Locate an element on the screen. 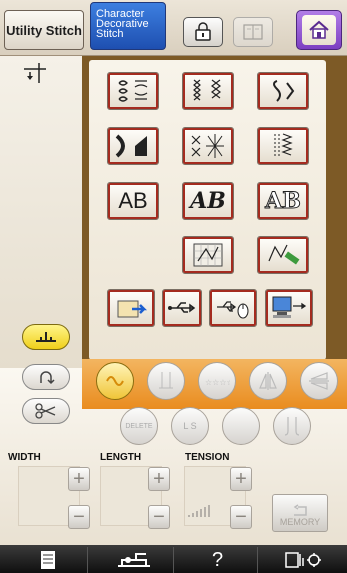 Image resolution: width=347 pixels, height=573 pixels. stitch-page-button is located at coordinates (48, 560).